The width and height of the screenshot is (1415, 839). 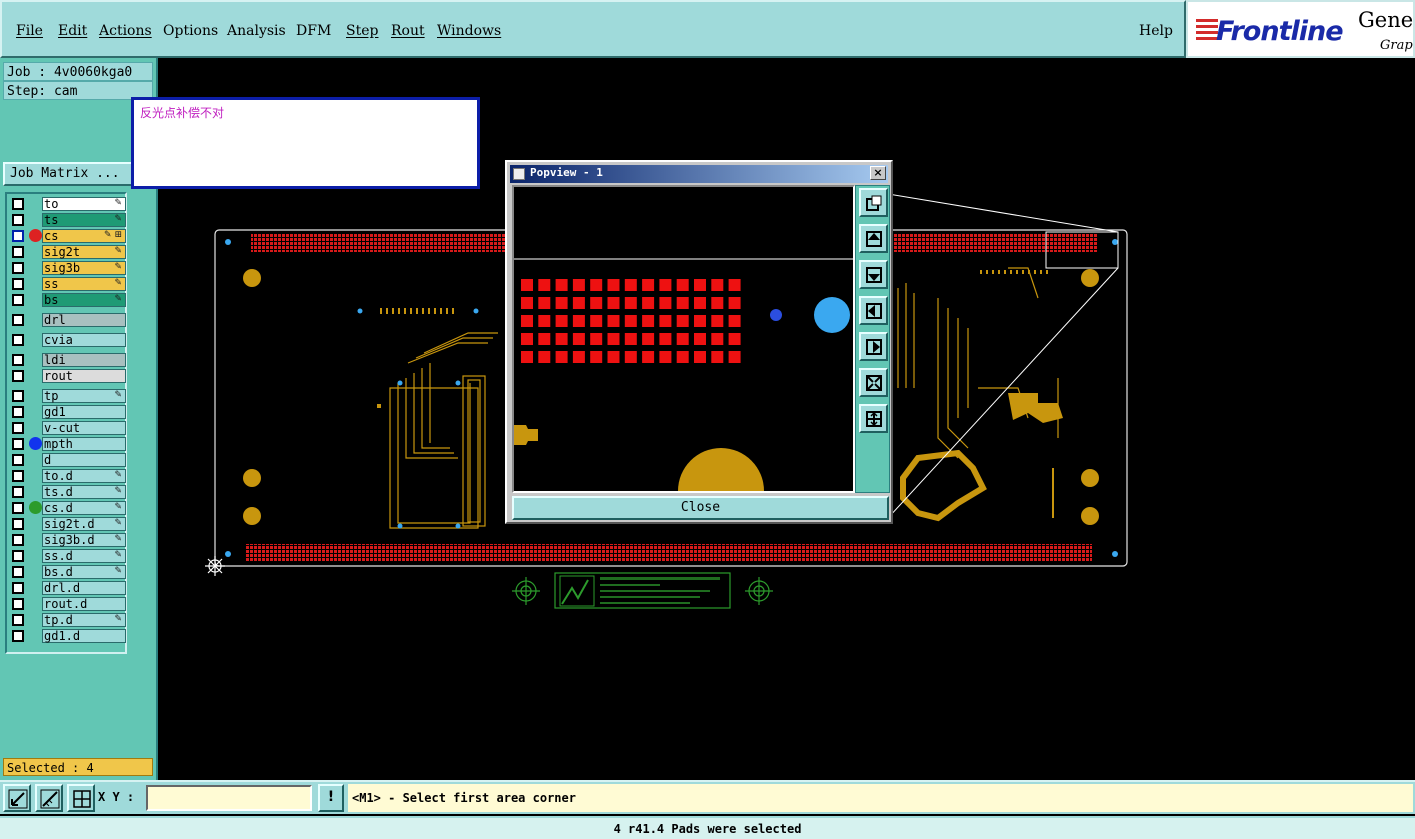 What do you see at coordinates (84, 492) in the screenshot?
I see `layer-name: ts.d` at bounding box center [84, 492].